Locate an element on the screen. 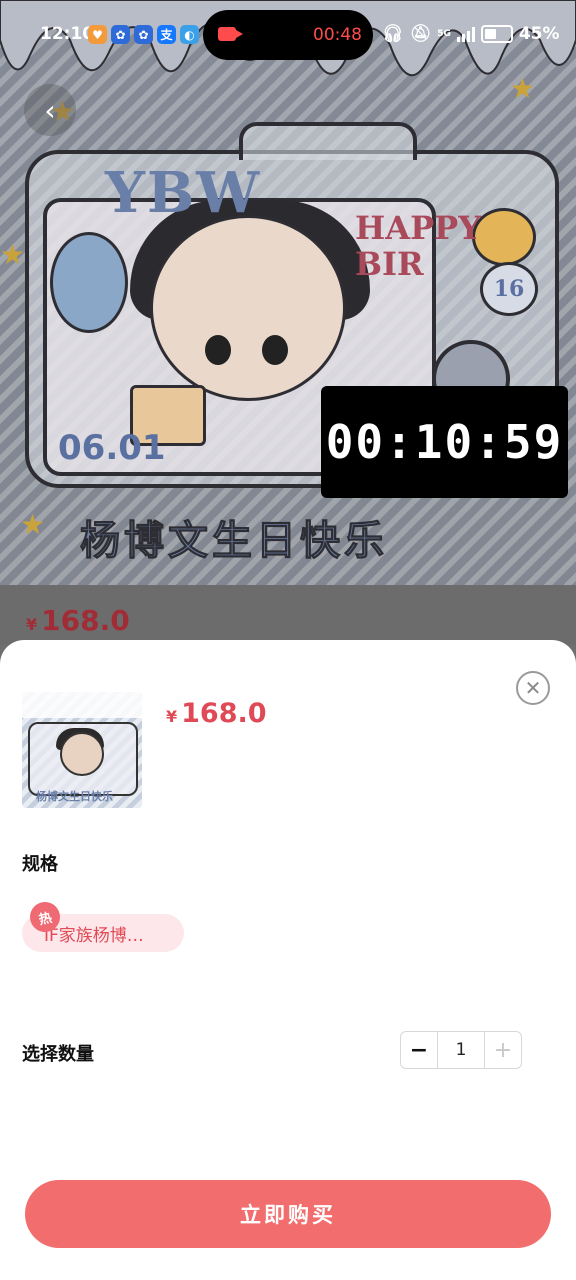 This screenshot has width=576, height=1280. alipay-icon: 支 is located at coordinates (166, 34).